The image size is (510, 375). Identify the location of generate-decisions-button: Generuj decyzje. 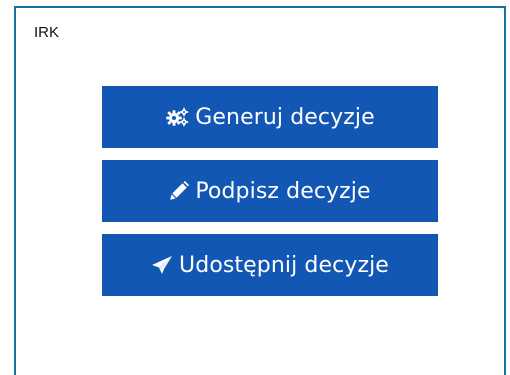
(270, 117).